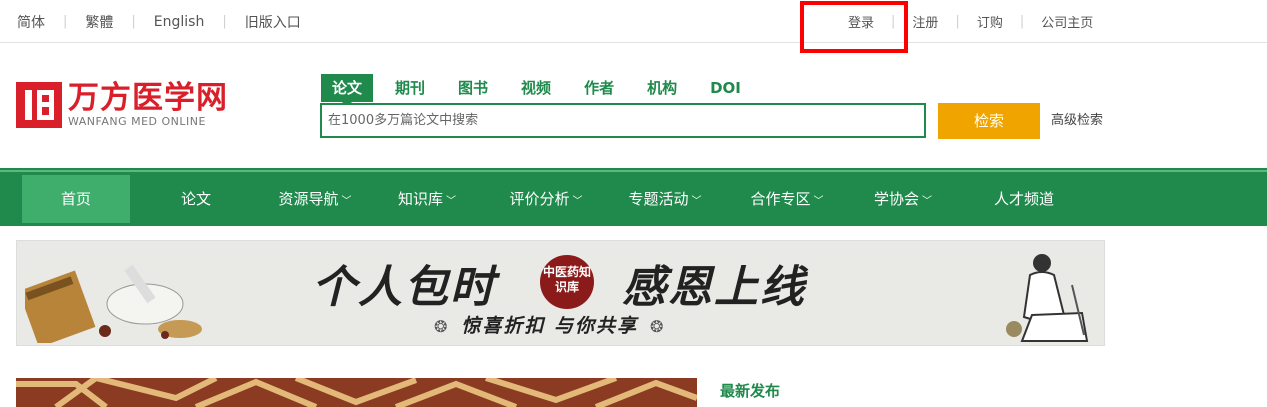 This screenshot has height=407, width=1267. I want to click on nav-knowledge-base: 知识库 ﹀, so click(427, 199).